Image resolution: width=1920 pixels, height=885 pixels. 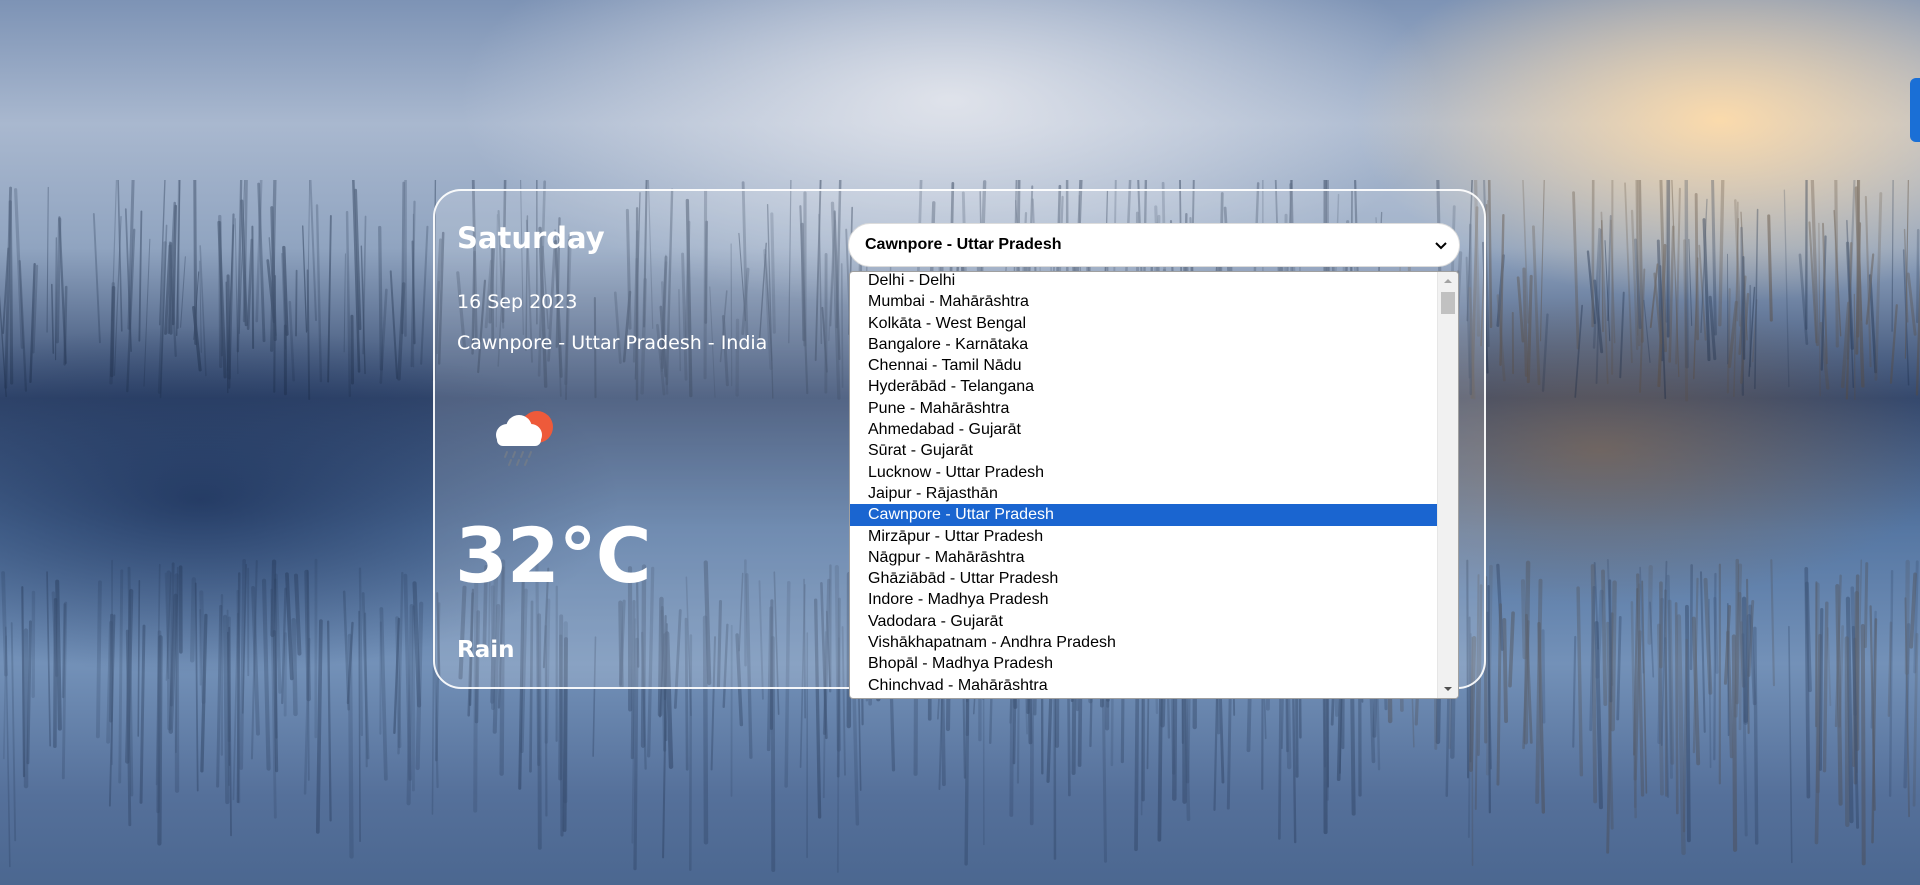 What do you see at coordinates (1144, 493) in the screenshot?
I see `city-option: Jaipur - Rājasthān` at bounding box center [1144, 493].